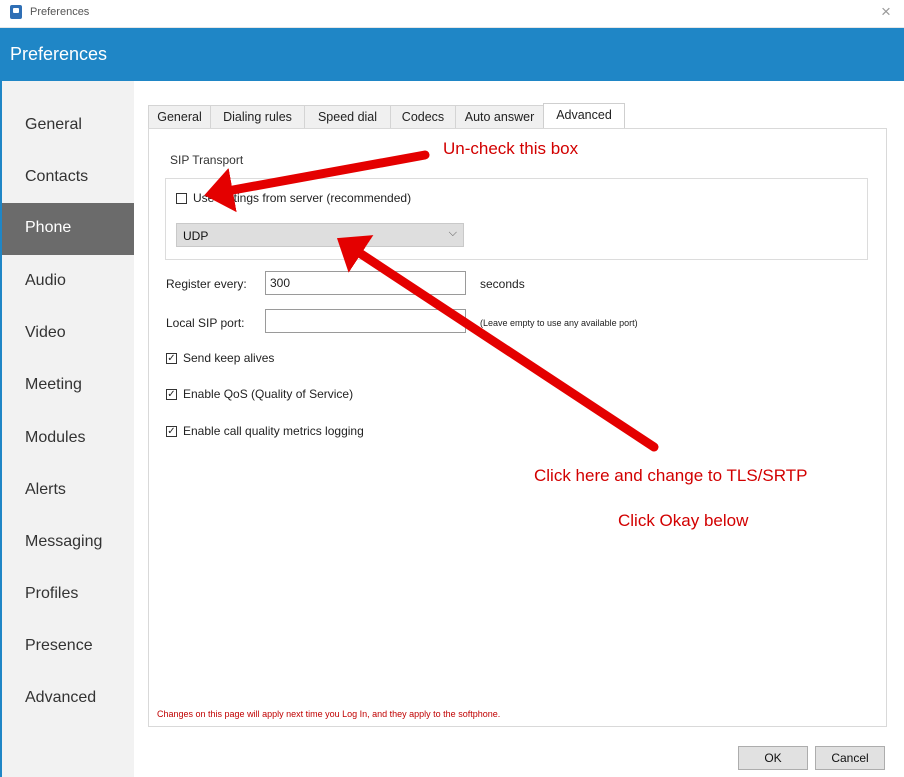 The height and width of the screenshot is (777, 904). What do you see at coordinates (273, 431) in the screenshot?
I see `call-quality-logging-label: Enable call quality metrics logging` at bounding box center [273, 431].